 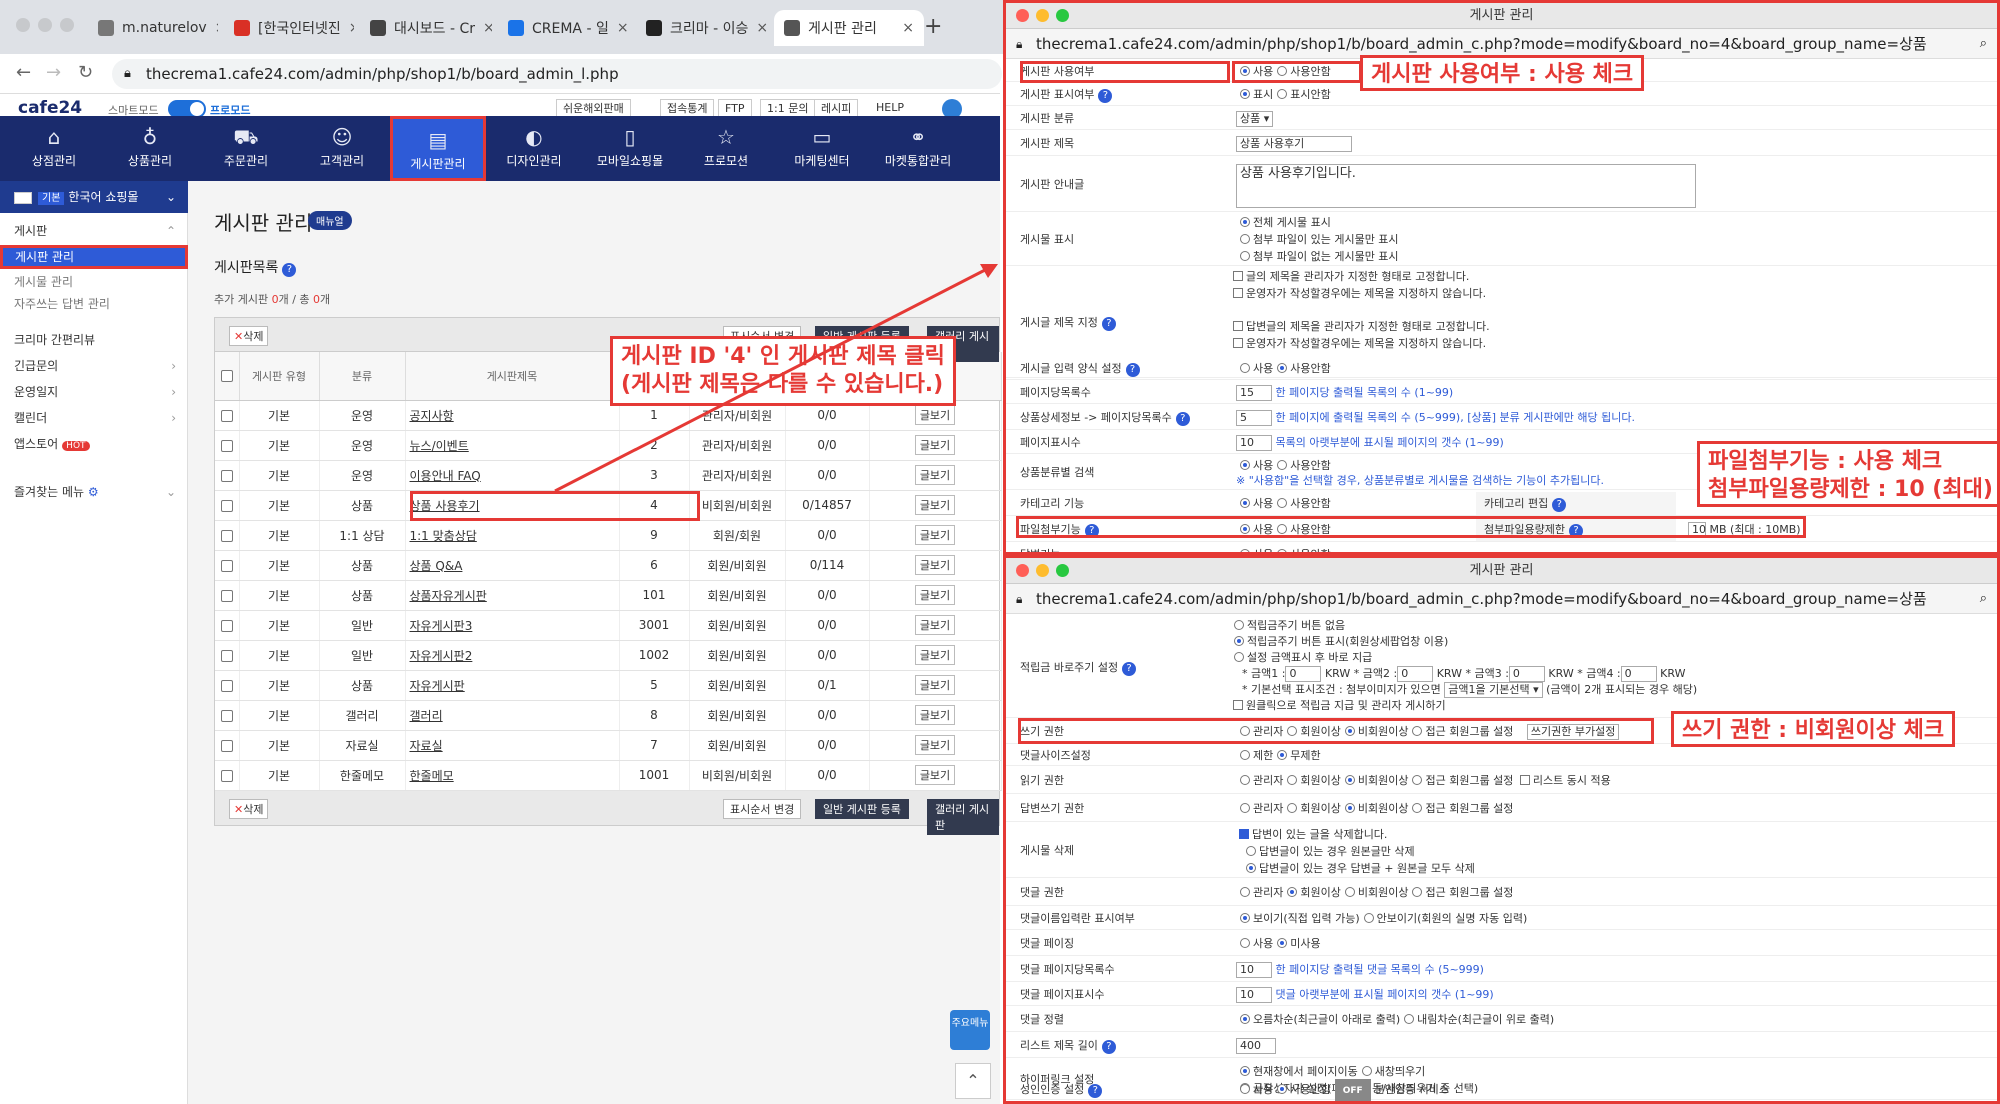 I want to click on category-select: 상품 ▾, so click(x=1255, y=119).